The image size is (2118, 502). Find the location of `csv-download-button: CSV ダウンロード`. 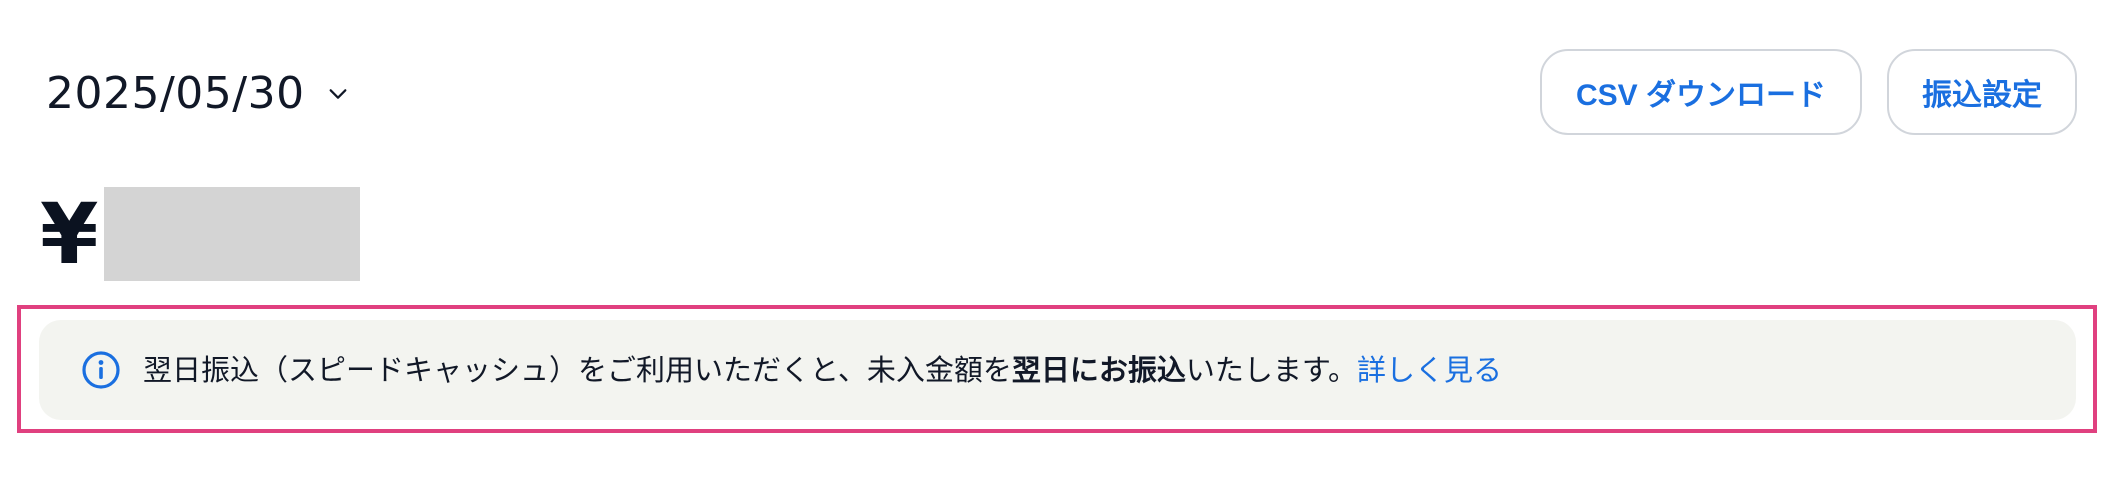

csv-download-button: CSV ダウンロード is located at coordinates (1701, 92).